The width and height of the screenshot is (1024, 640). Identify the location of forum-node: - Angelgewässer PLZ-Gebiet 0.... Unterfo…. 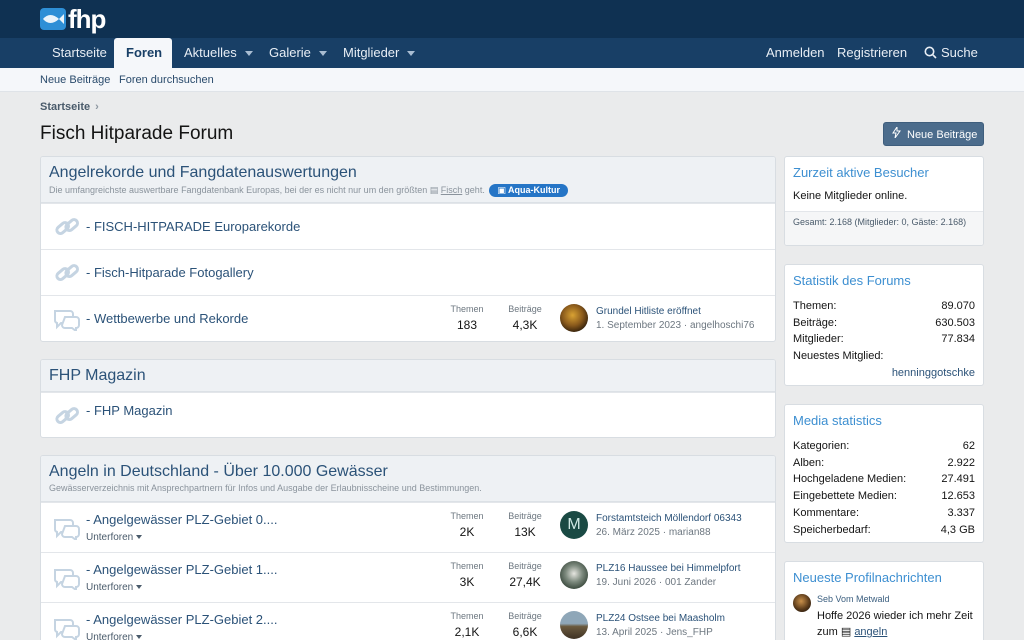
(408, 527).